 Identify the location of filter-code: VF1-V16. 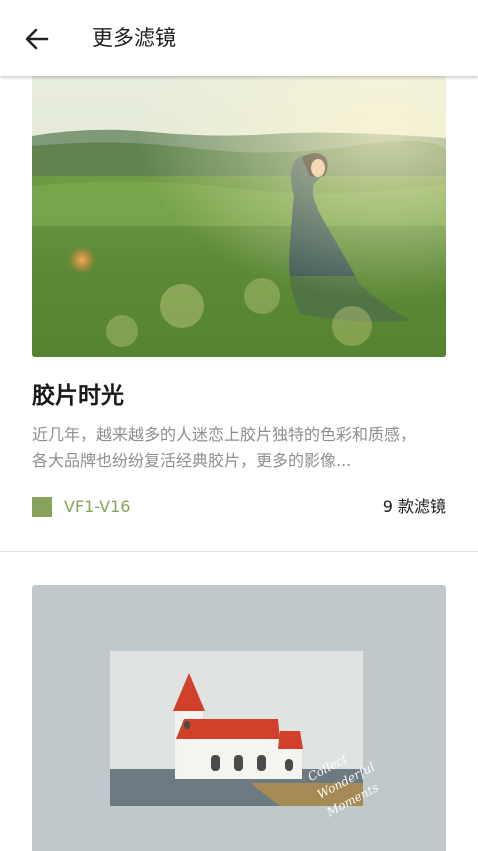
(97, 506).